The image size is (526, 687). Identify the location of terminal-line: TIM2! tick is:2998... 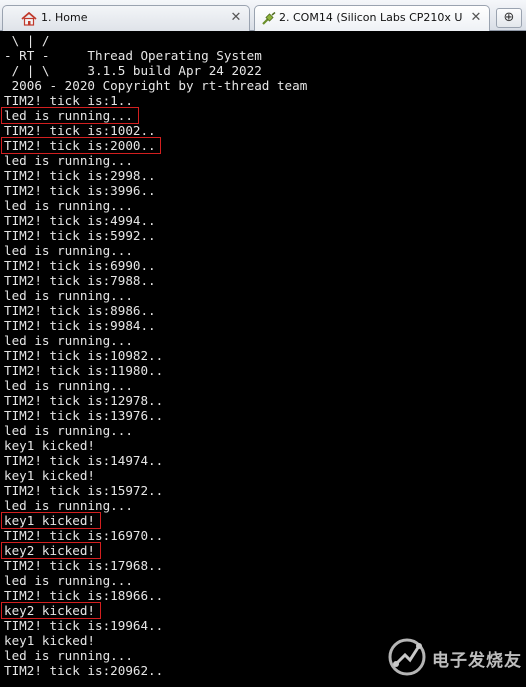
(80, 175).